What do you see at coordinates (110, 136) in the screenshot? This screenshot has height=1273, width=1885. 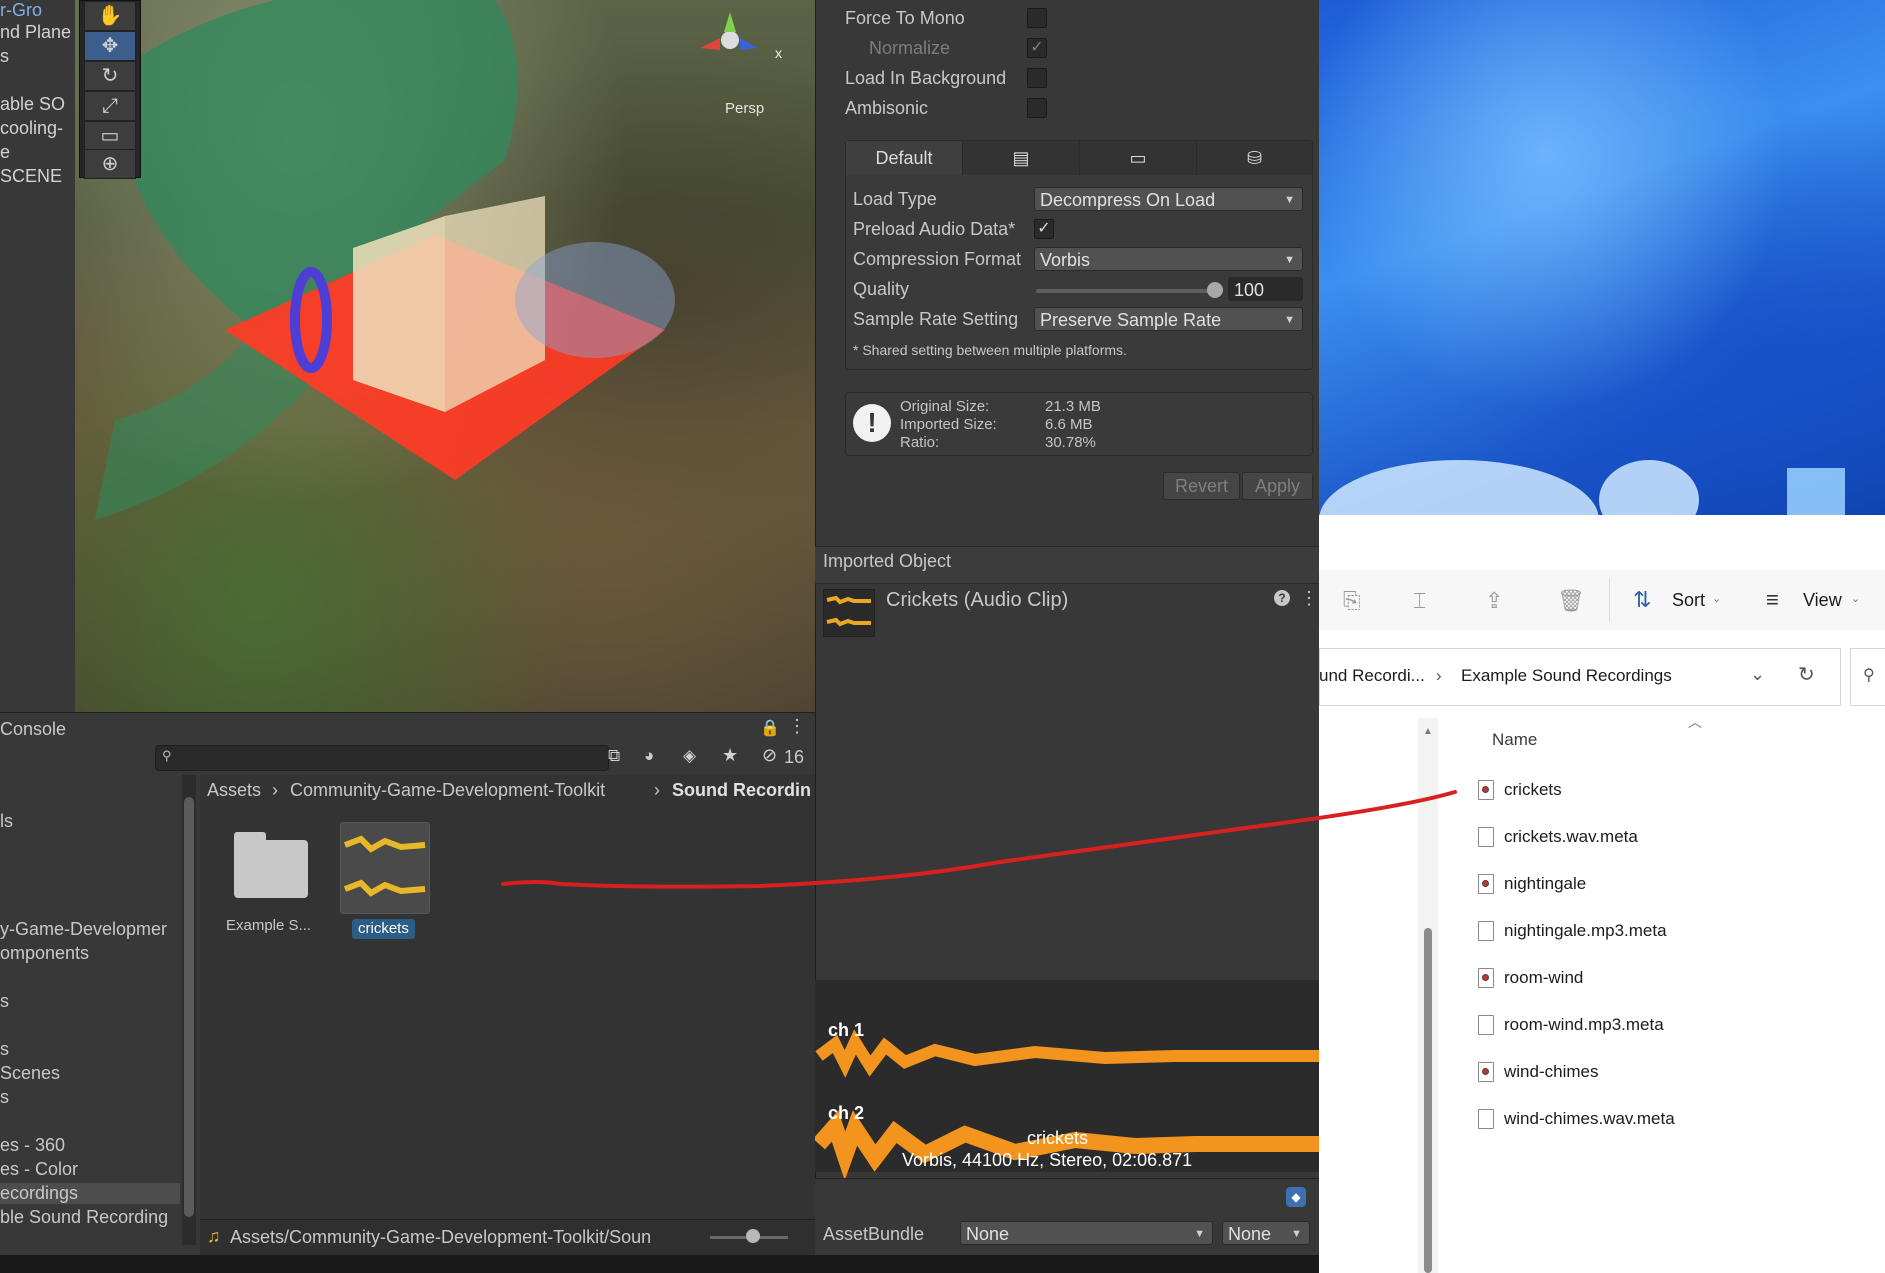 I see `rect-tool-icon: ▭` at bounding box center [110, 136].